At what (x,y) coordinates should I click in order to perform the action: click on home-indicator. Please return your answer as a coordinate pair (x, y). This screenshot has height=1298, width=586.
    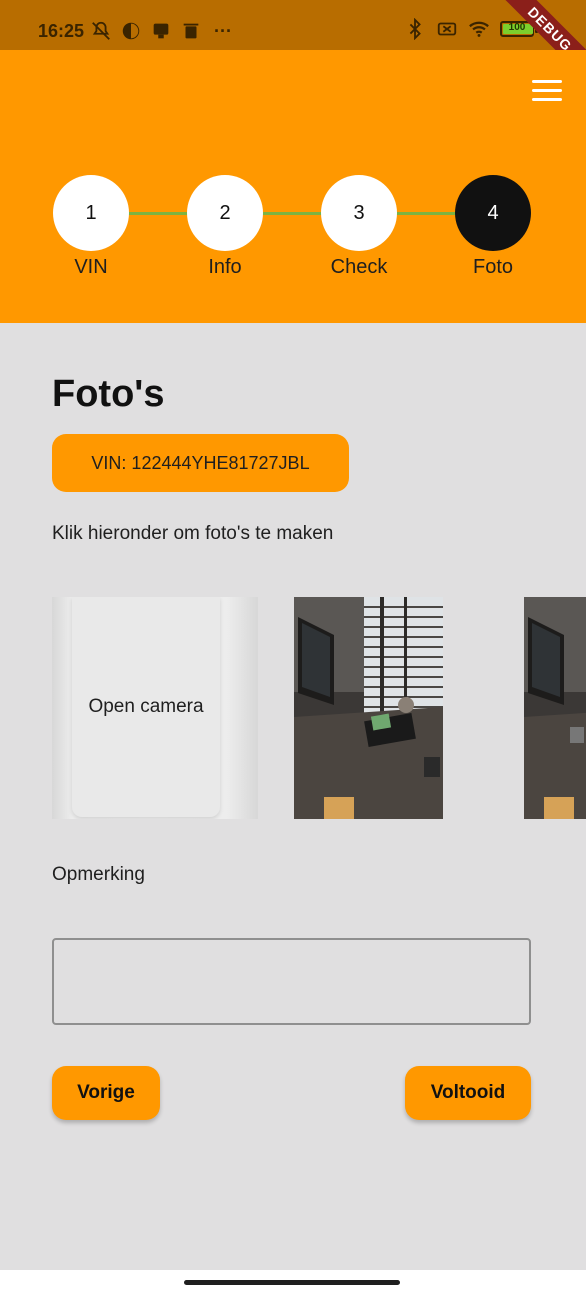
    Looking at the image, I should click on (292, 1282).